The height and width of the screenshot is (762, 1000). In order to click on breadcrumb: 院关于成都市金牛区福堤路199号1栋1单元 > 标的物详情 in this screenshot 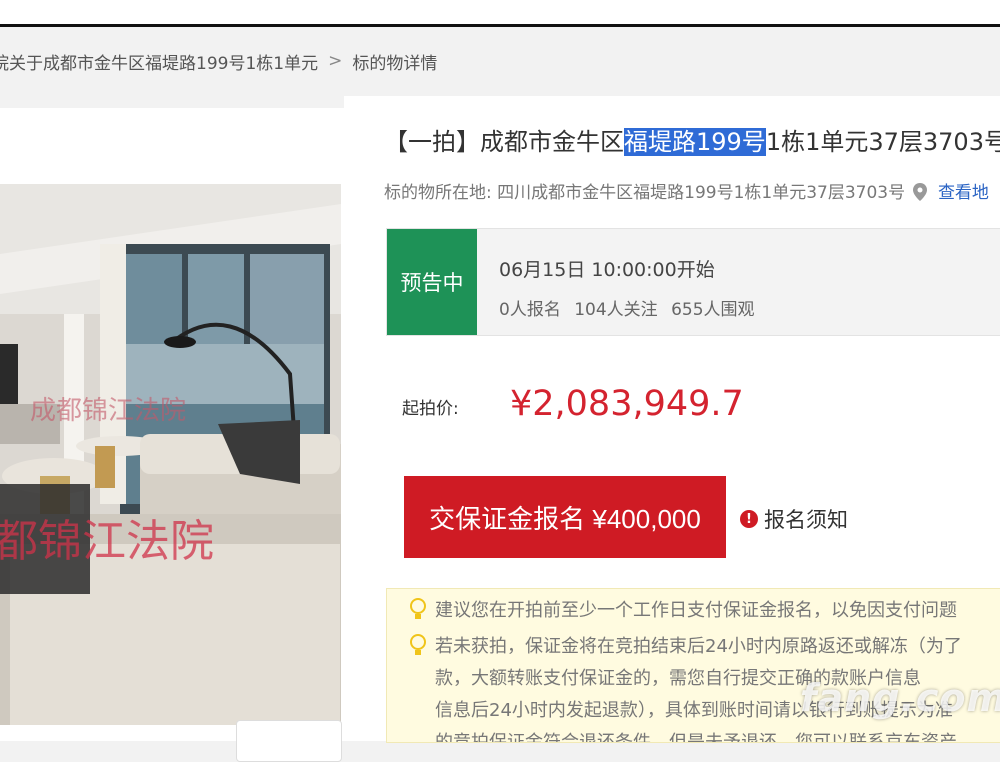, I will do `click(500, 61)`.